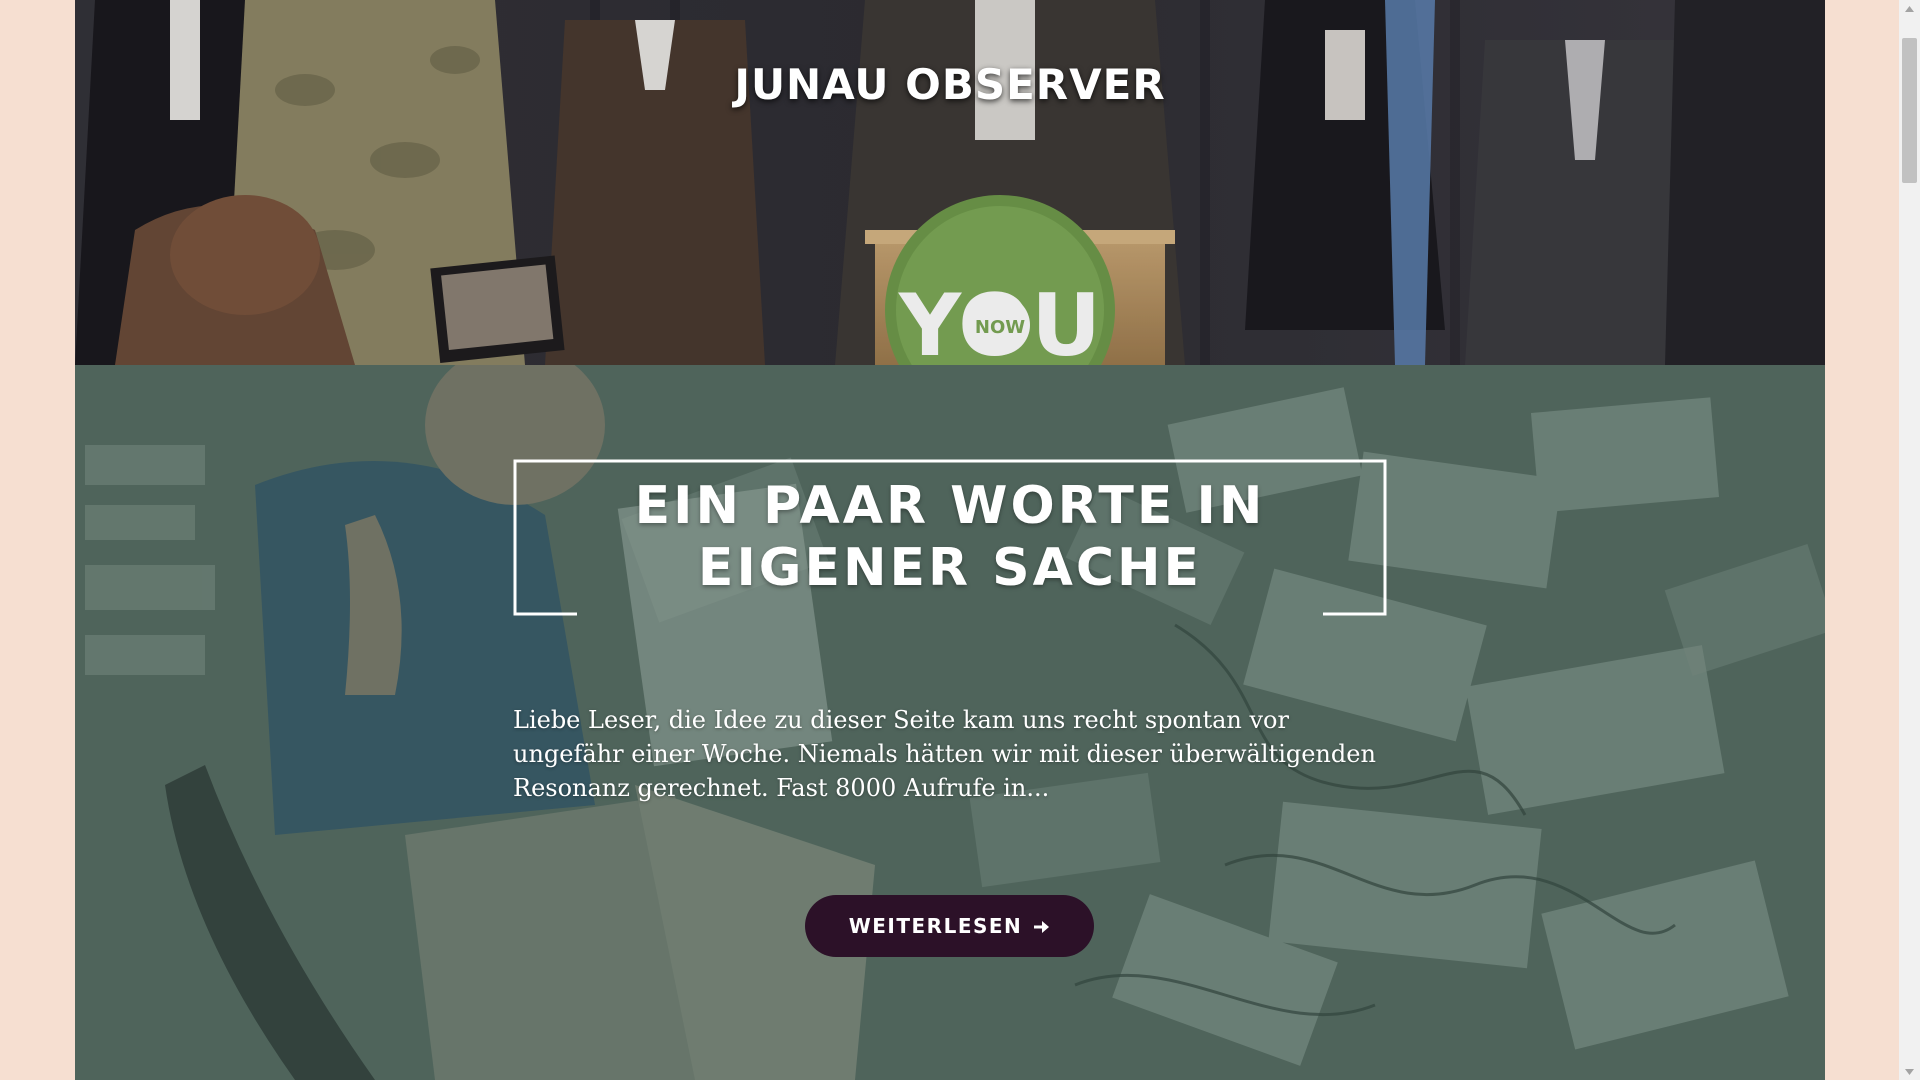  What do you see at coordinates (935, 926) in the screenshot?
I see `read-more-label: WEITERLESEN` at bounding box center [935, 926].